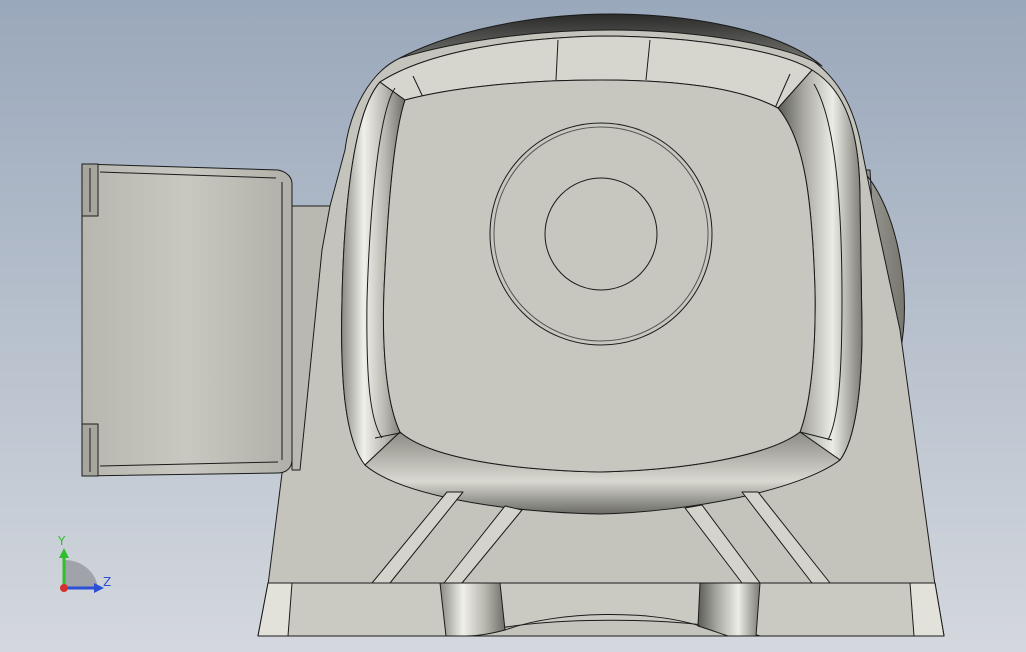  What do you see at coordinates (472, 609) in the screenshot?
I see `foot-slot-left` at bounding box center [472, 609].